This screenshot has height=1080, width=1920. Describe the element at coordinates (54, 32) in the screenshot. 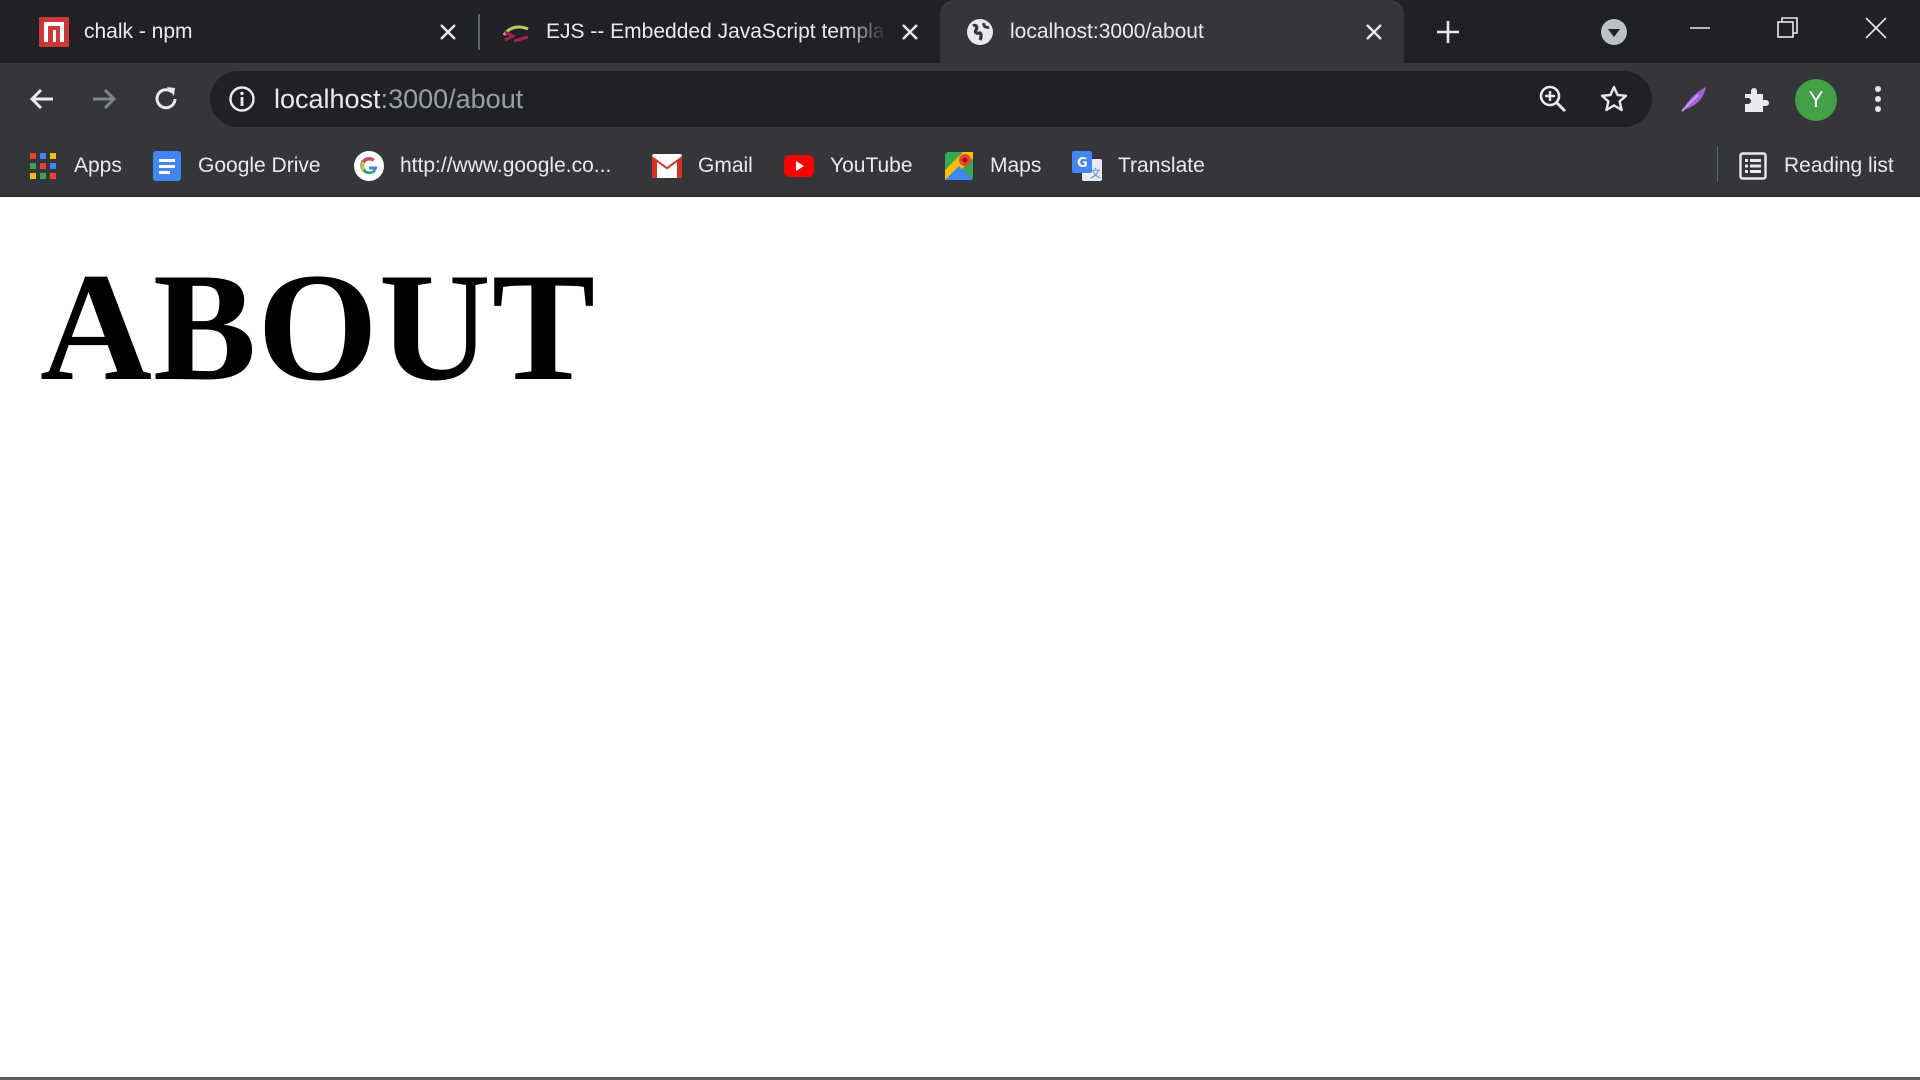

I see `npm-icon` at that location.